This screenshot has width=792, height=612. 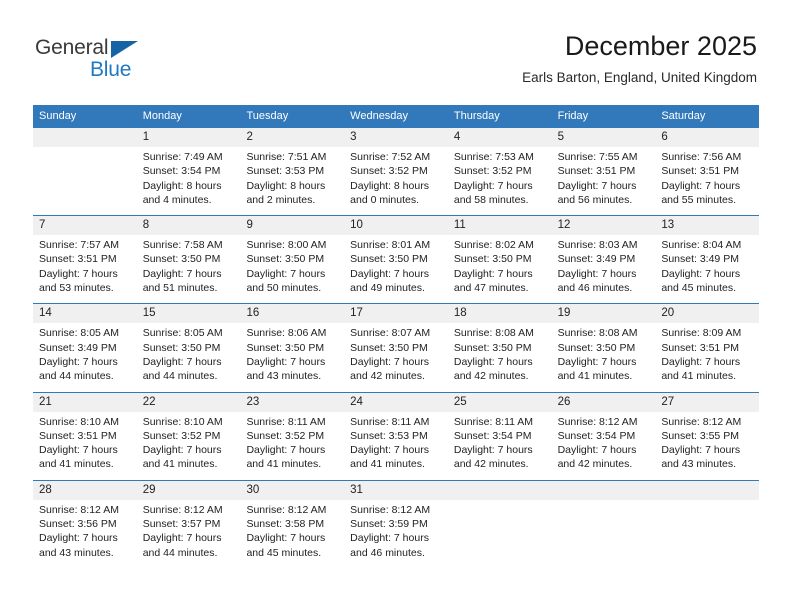 I want to click on day-number: 27, so click(x=707, y=402).